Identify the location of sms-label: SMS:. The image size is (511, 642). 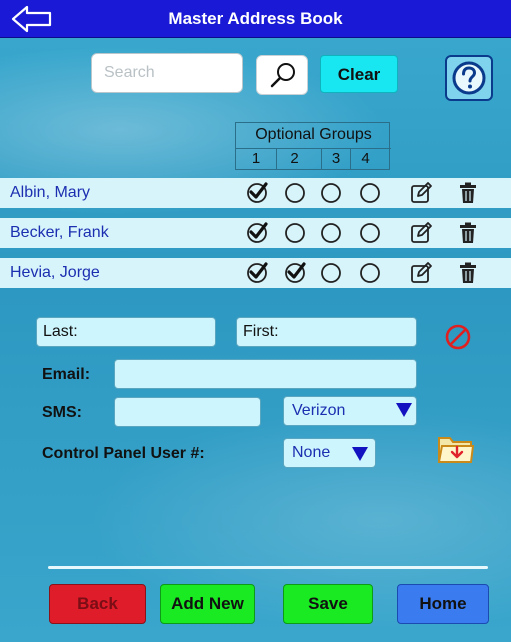
(62, 412).